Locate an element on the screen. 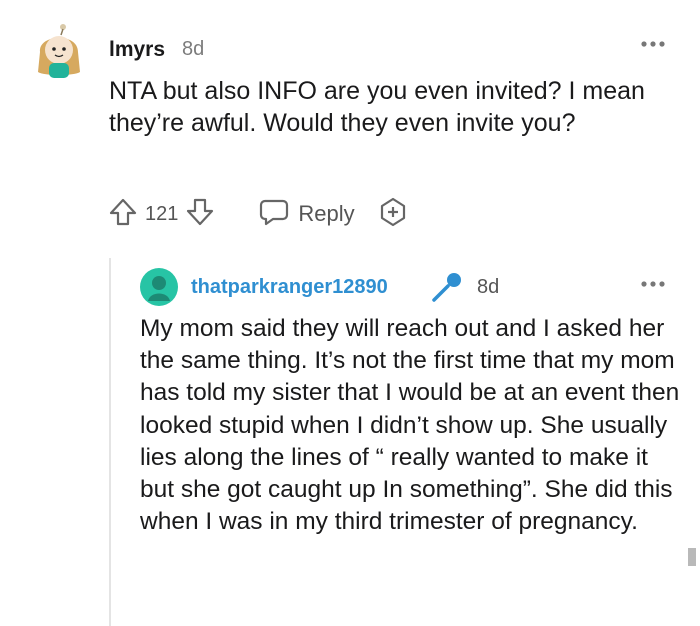 This screenshot has width=700, height=626. comment-actions: 121 Reply is located at coordinates (258, 214).